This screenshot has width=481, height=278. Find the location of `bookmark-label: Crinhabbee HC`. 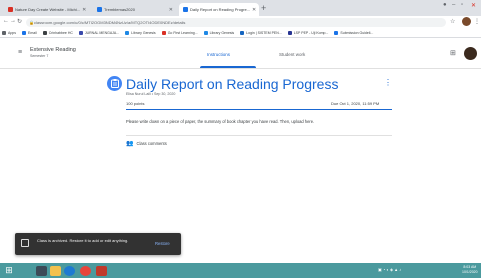

bookmark-label: Crinhabbee HC is located at coordinates (60, 32).